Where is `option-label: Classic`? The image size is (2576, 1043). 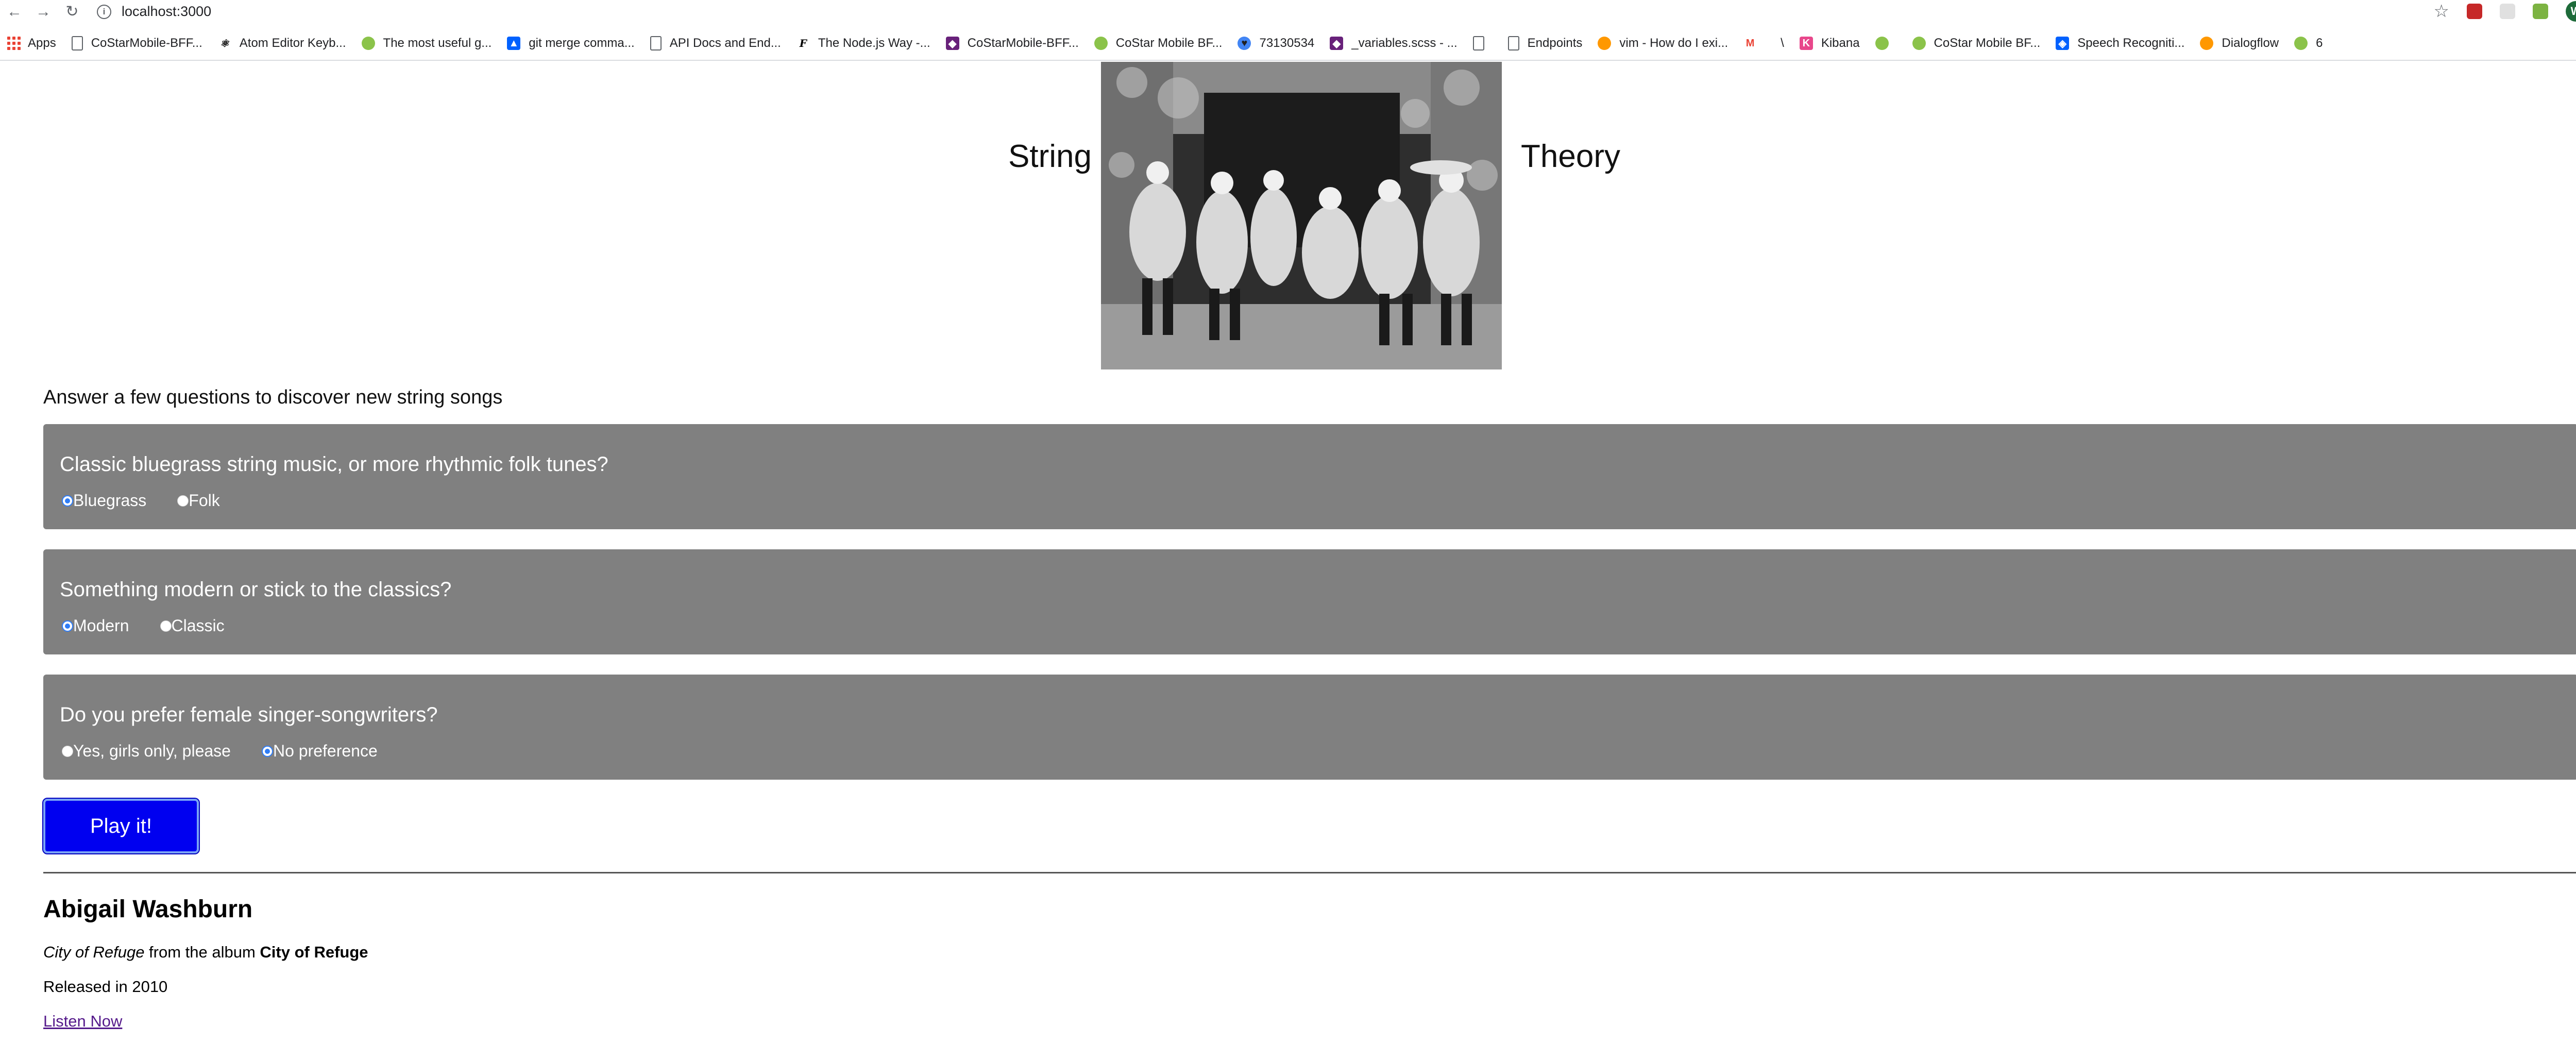 option-label: Classic is located at coordinates (198, 625).